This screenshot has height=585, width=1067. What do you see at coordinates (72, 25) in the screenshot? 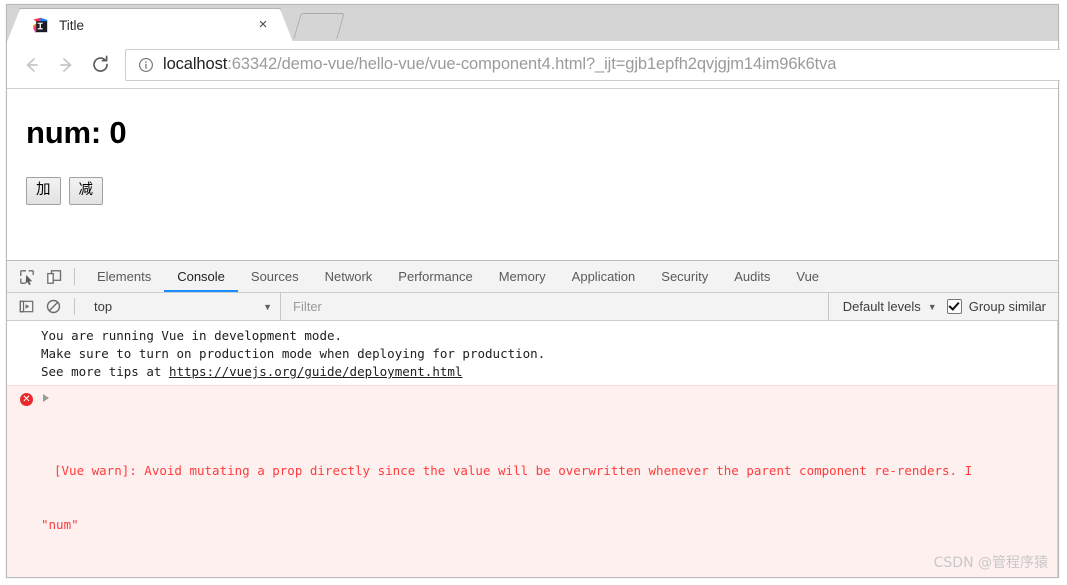
I see `tab-title: Title` at bounding box center [72, 25].